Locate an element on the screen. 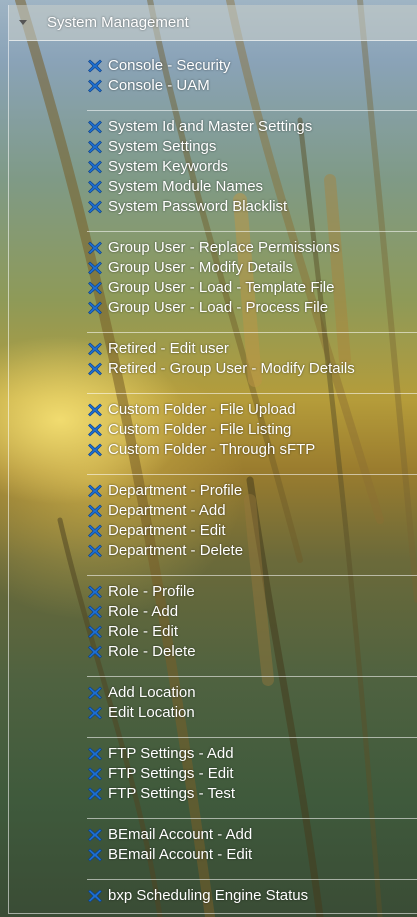 The image size is (417, 917). menu-item: Role - Delete is located at coordinates (252, 652).